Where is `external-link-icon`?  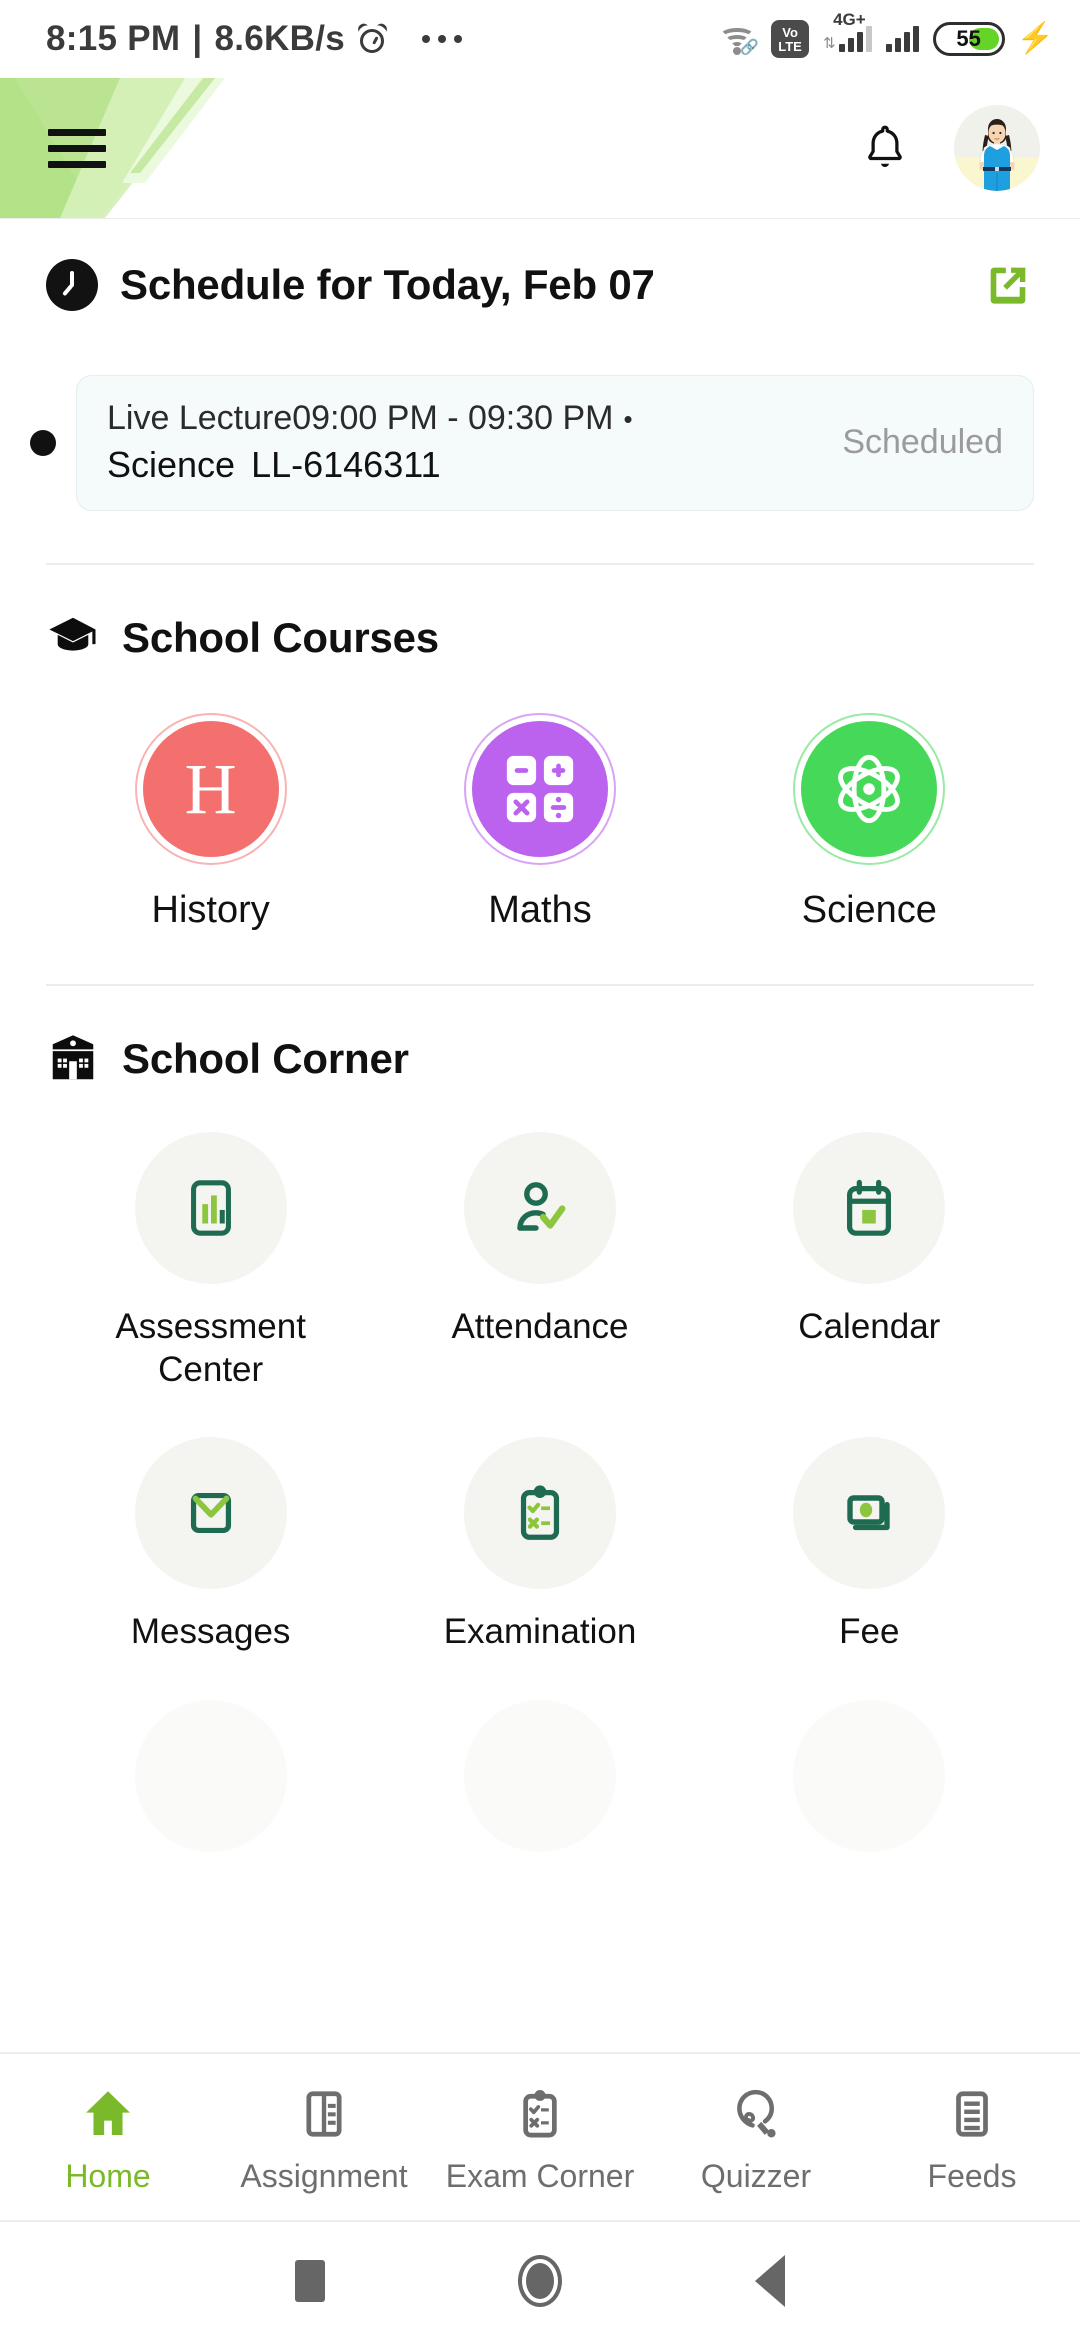
external-link-icon is located at coordinates (1008, 285).